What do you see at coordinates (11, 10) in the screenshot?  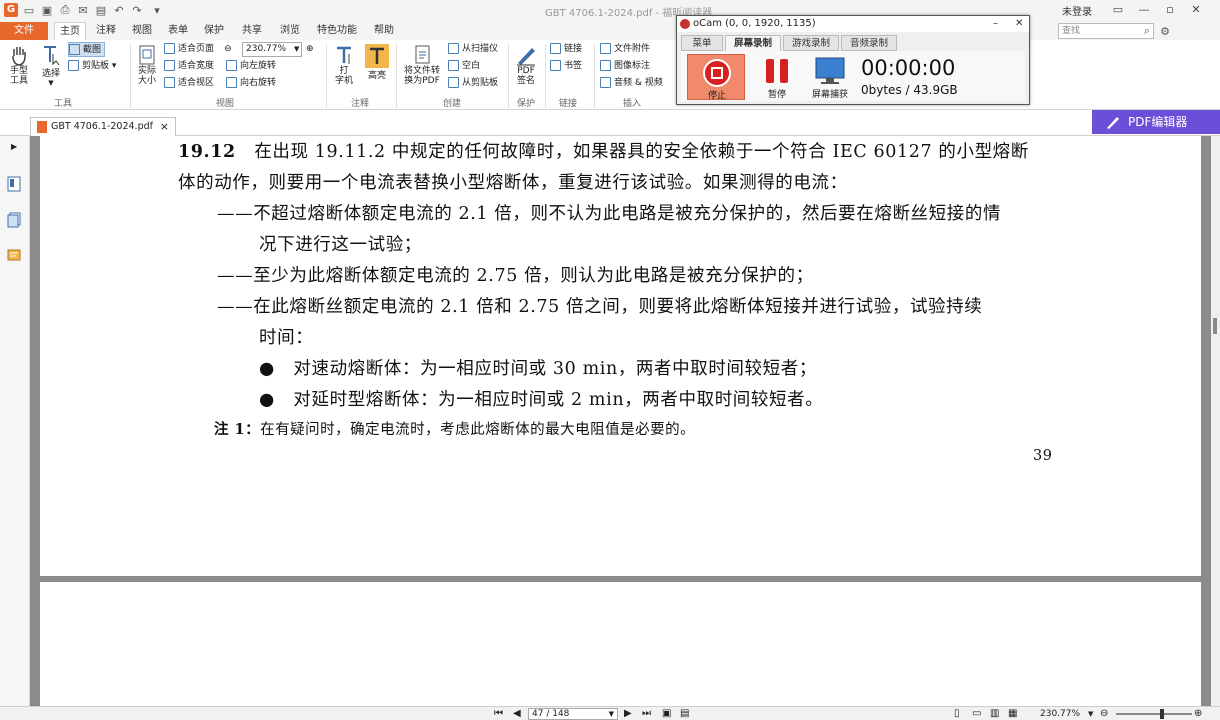 I see `app-logo-icon: G` at bounding box center [11, 10].